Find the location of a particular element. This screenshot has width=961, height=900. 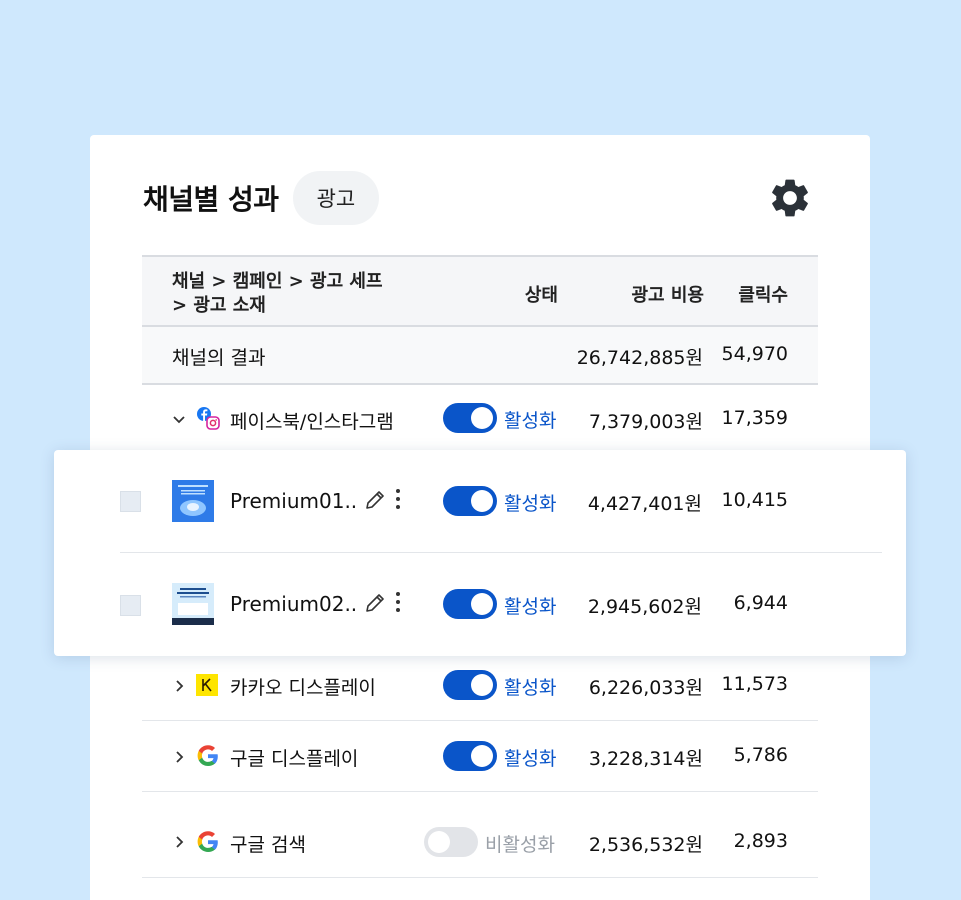

ad-cost: 4,427,401원 is located at coordinates (644, 504).